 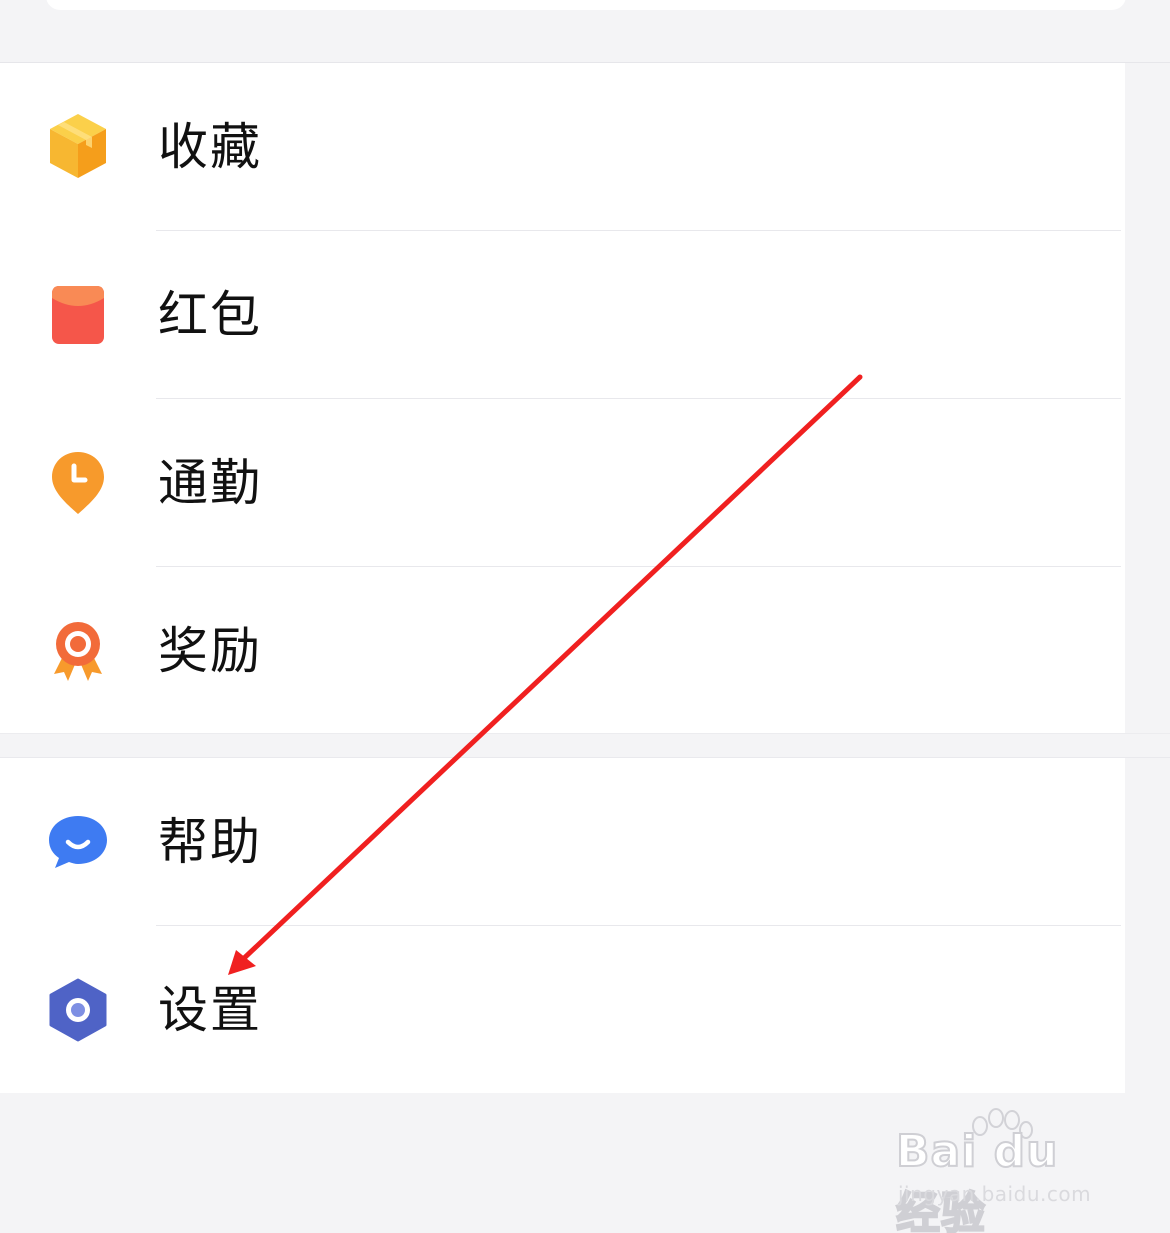 What do you see at coordinates (586, 5) in the screenshot?
I see `top-card` at bounding box center [586, 5].